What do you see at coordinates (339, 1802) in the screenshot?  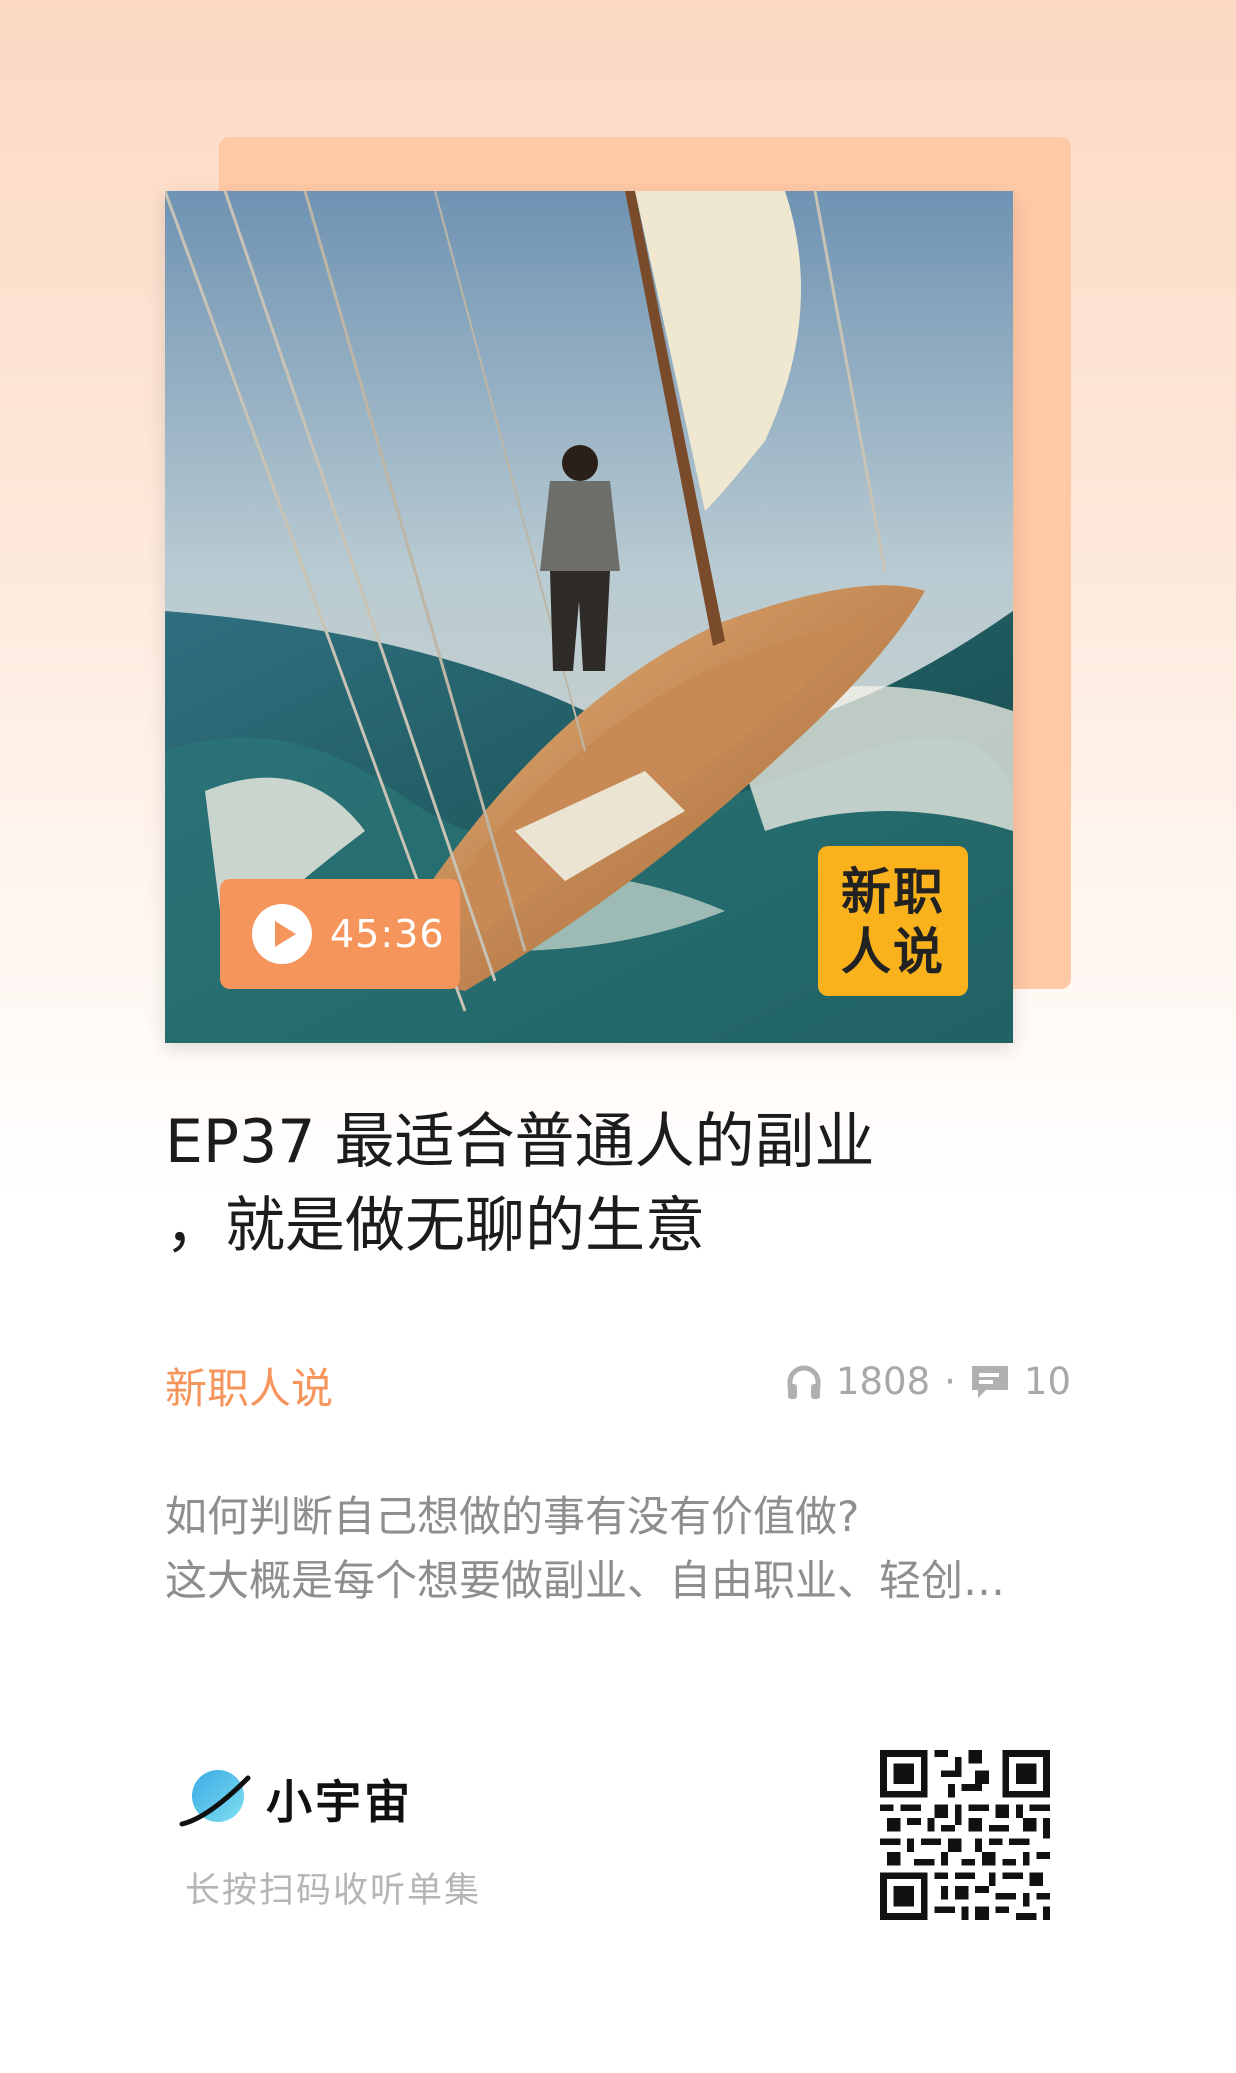 I see `brand-name: 小宇宙` at bounding box center [339, 1802].